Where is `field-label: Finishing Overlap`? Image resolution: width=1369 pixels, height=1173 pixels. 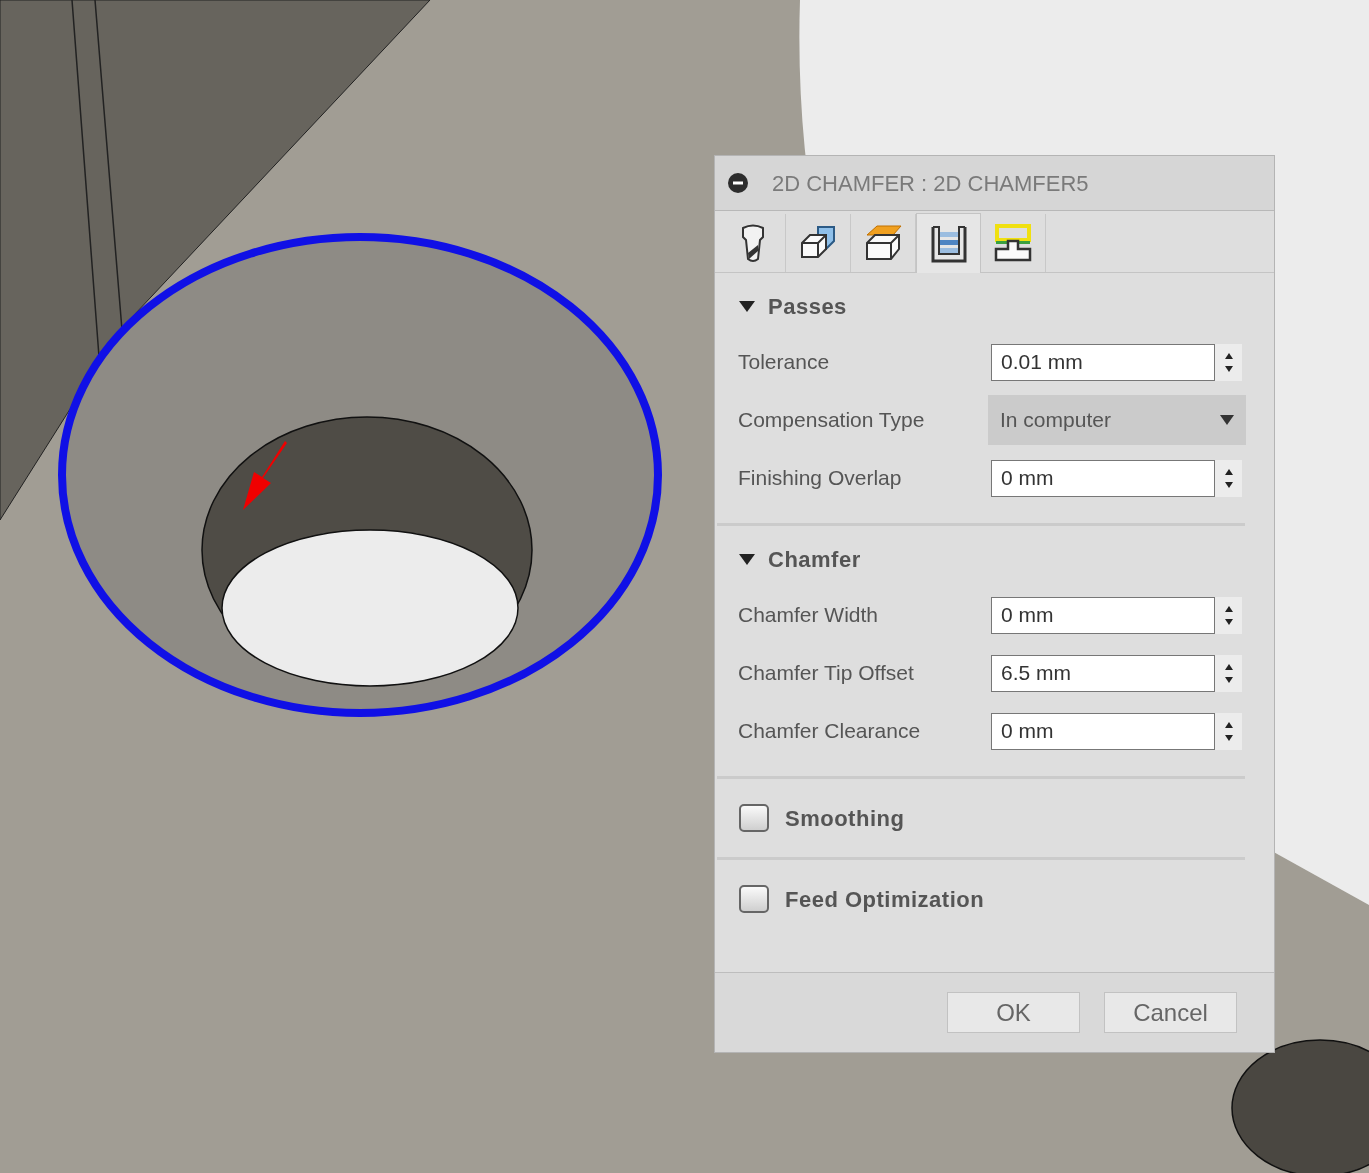
field-label: Finishing Overlap is located at coordinates (820, 478).